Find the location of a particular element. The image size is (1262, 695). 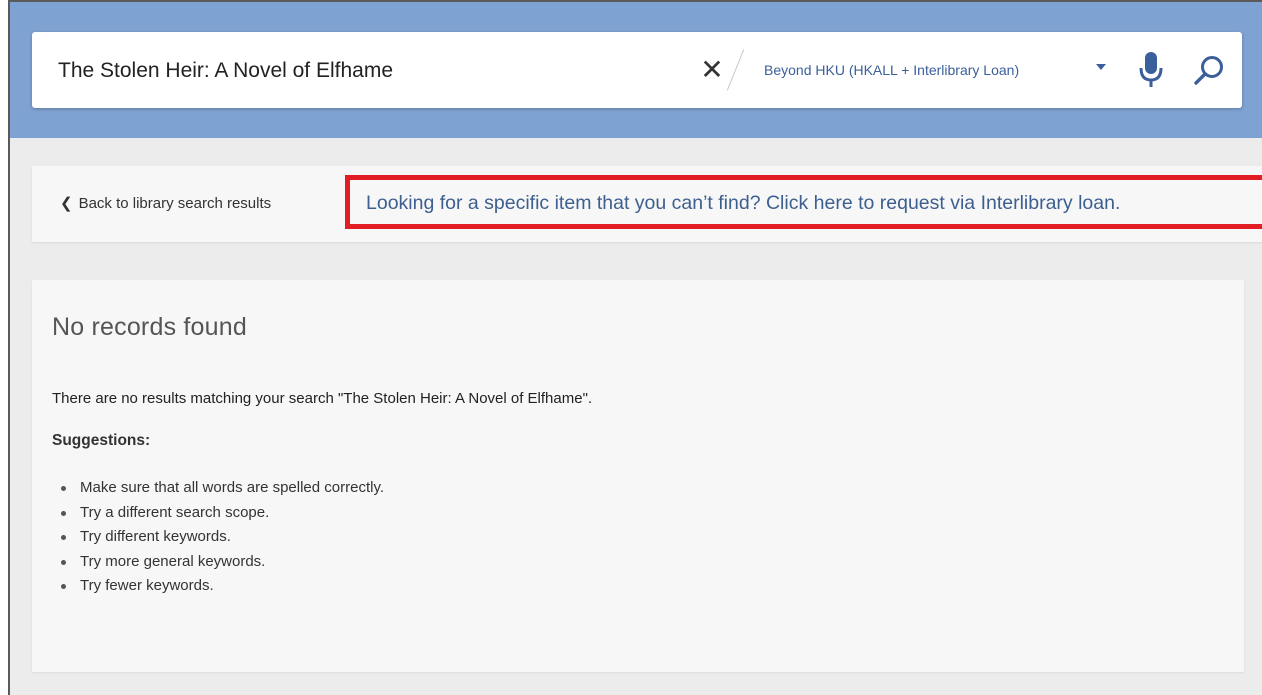

suggestion-item: Try different keywords. is located at coordinates (218, 537).